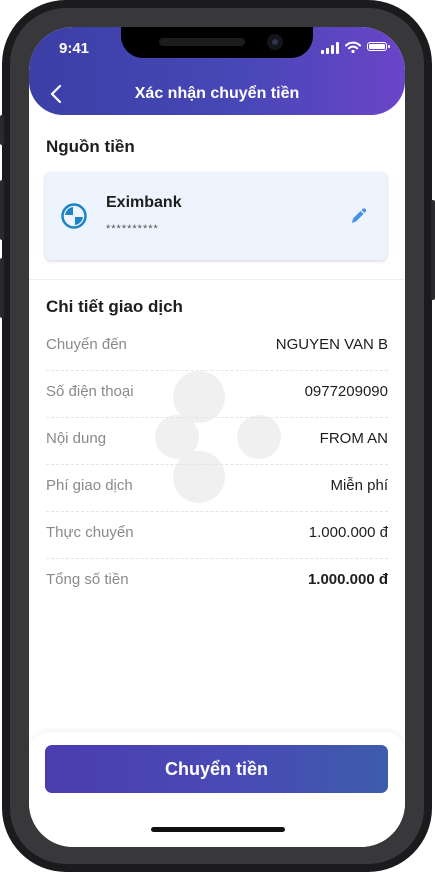 This screenshot has height=872, width=435. What do you see at coordinates (132, 229) in the screenshot?
I see `account-number-masked: **********` at bounding box center [132, 229].